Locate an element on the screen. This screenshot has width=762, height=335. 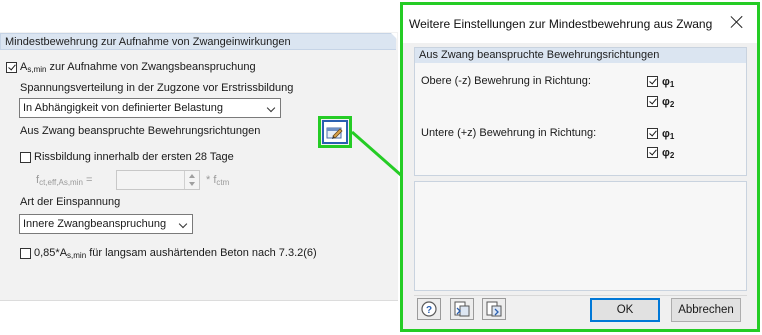
bottom-phi1-label: φ1 is located at coordinates (668, 134).